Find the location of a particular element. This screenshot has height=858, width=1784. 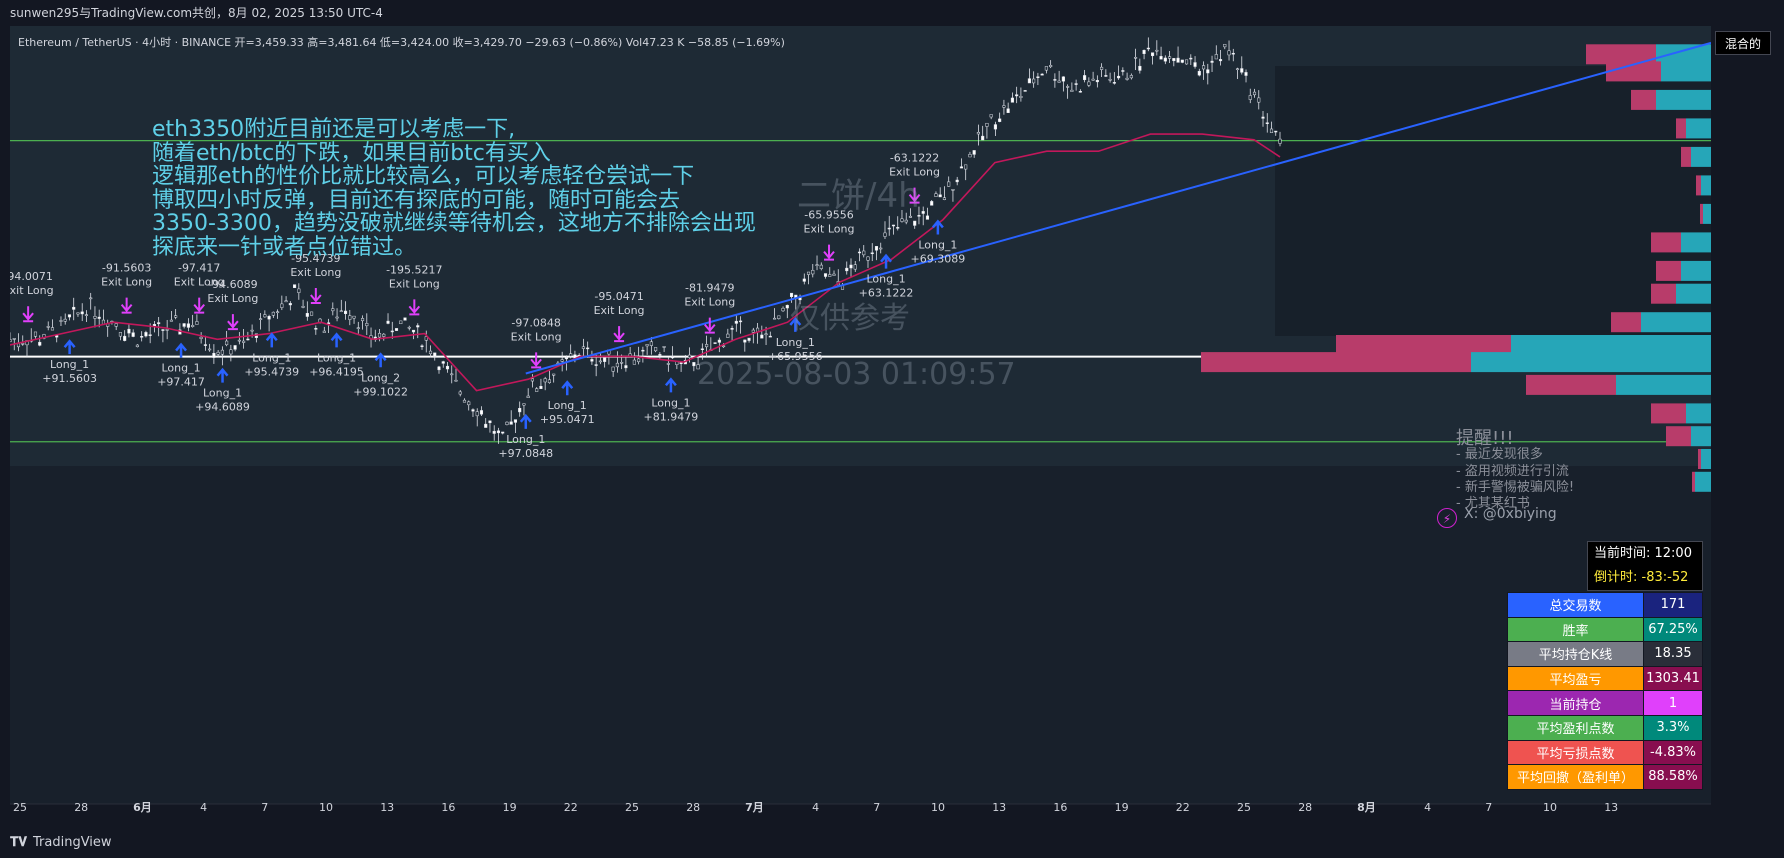

stats-row: 当前持仓 1 is located at coordinates (1605, 703).